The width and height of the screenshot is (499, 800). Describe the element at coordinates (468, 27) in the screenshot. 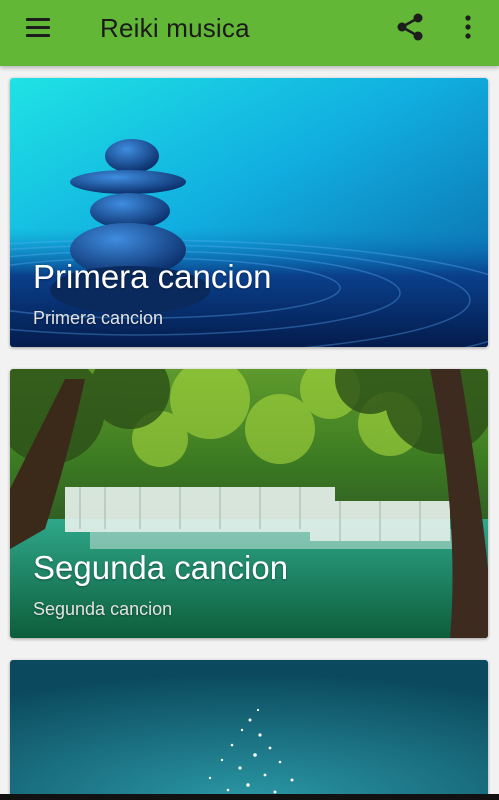

I see `more-vert-icon` at that location.